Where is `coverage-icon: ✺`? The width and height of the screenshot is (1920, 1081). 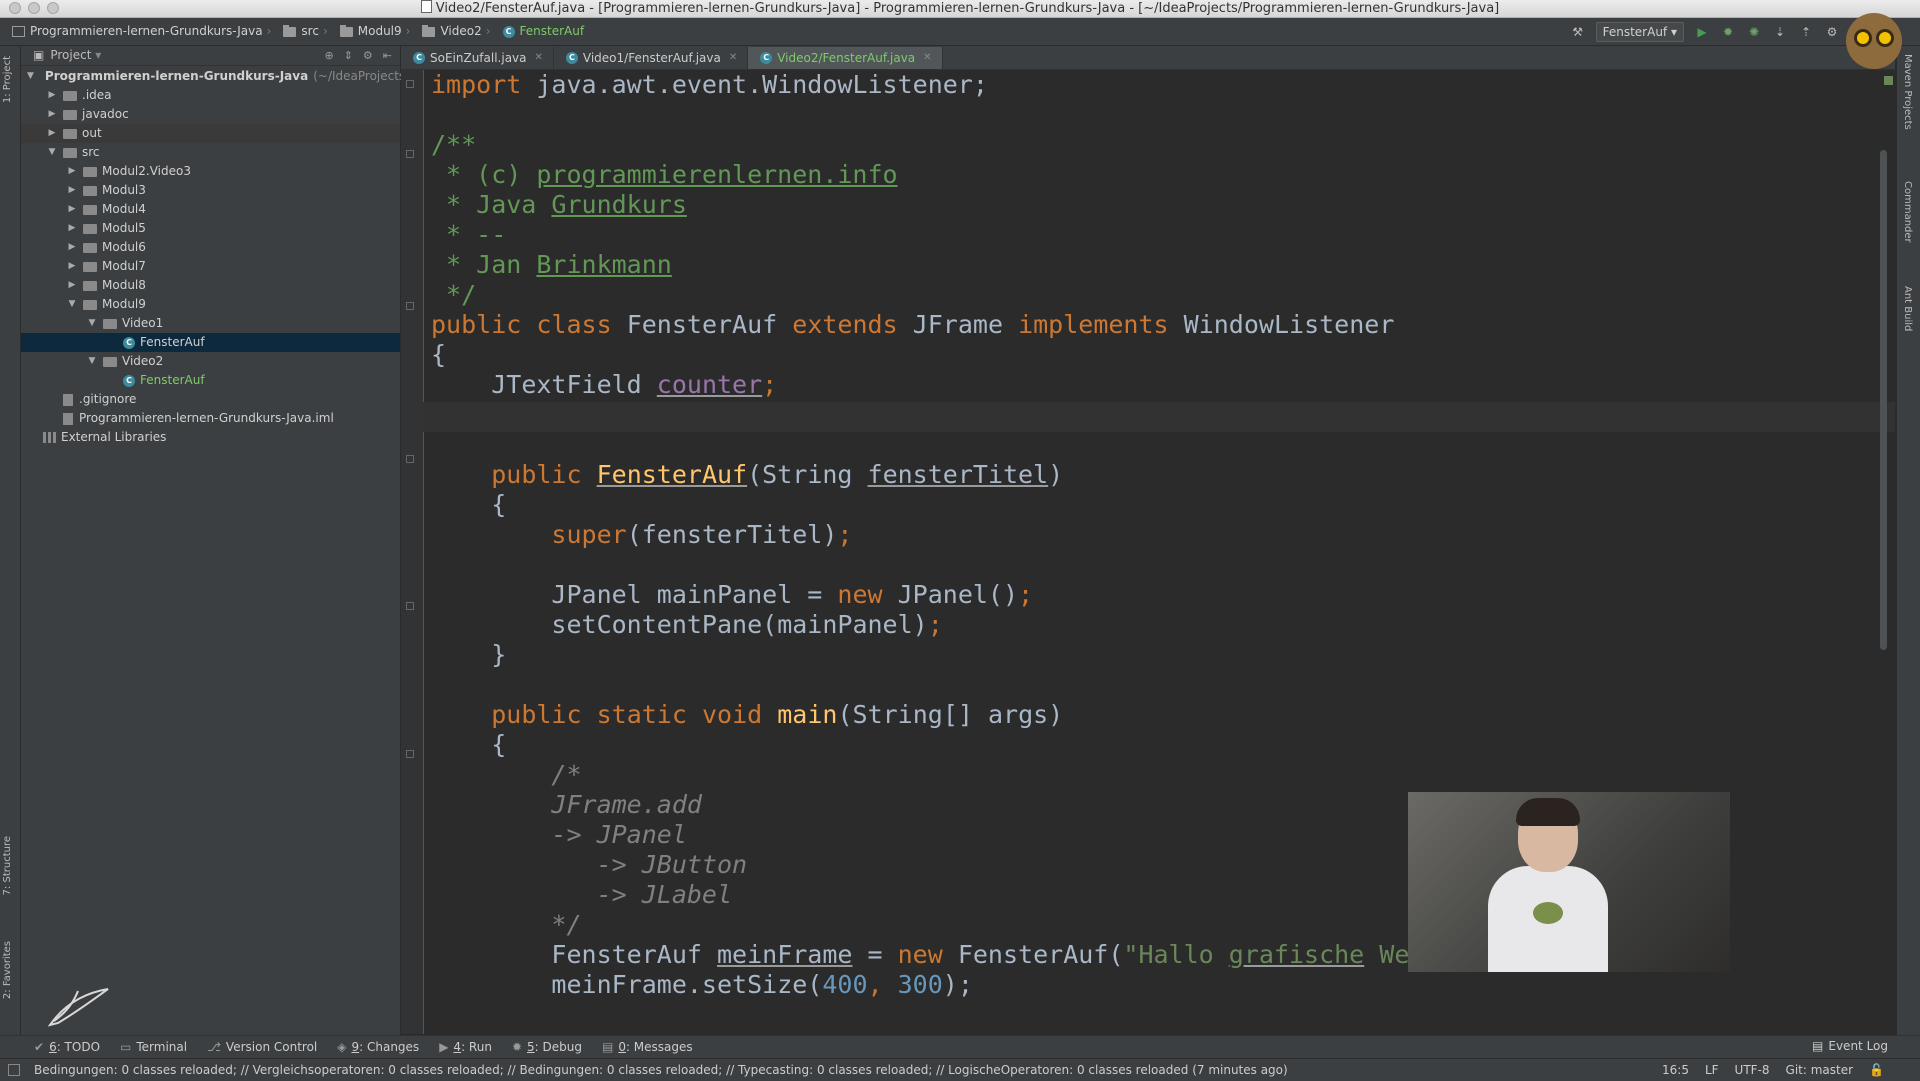
coverage-icon: ✺ is located at coordinates (1754, 32).